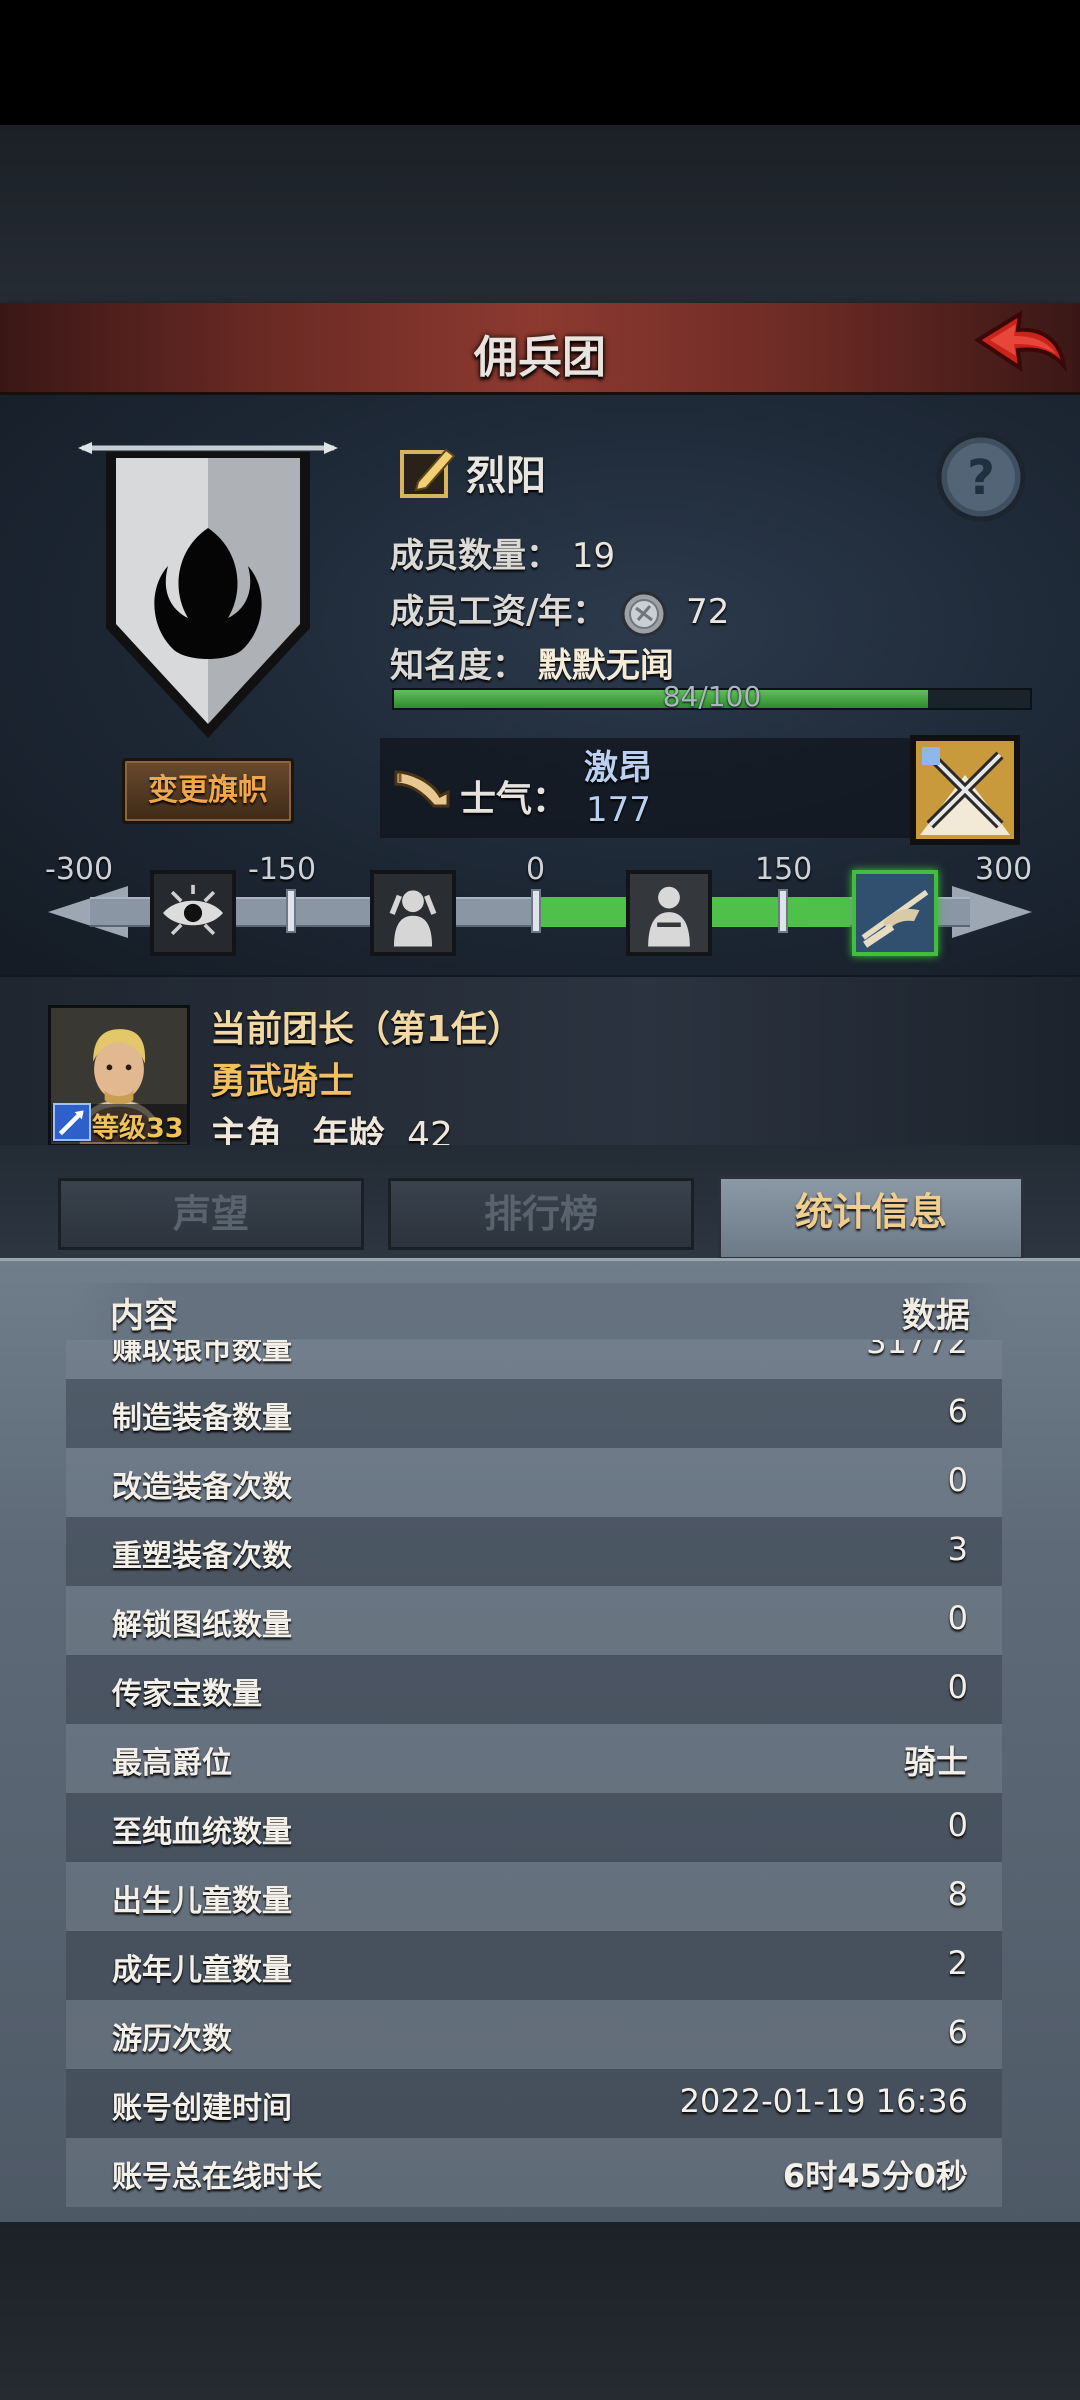 The image size is (1080, 2400). I want to click on stat-label: 重塑装备次数, so click(202, 1556).